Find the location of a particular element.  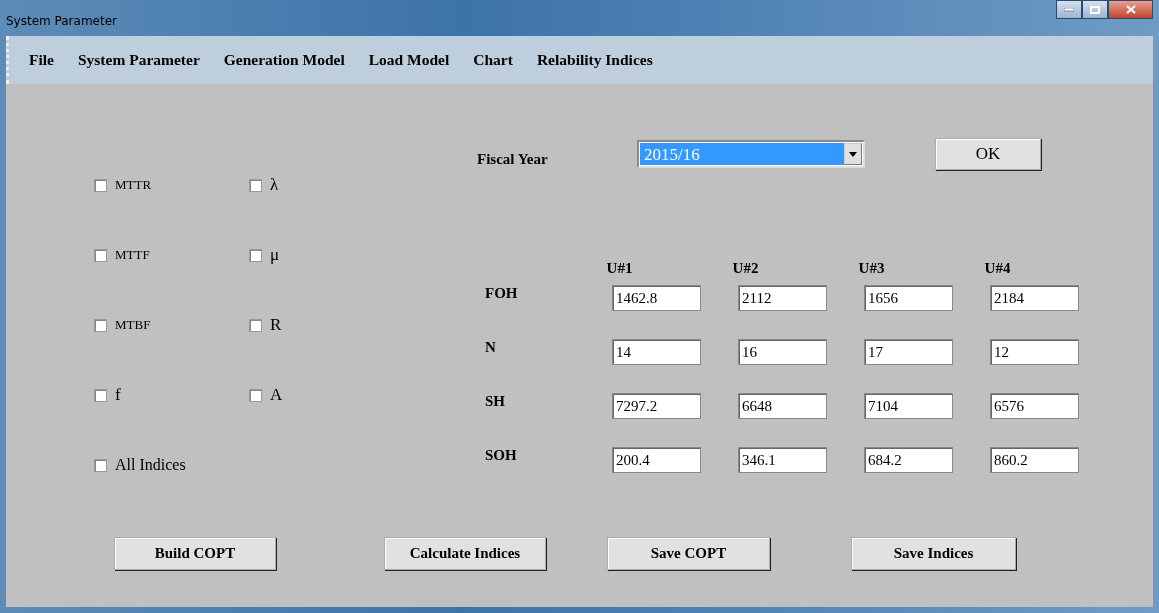

row-label: SOH is located at coordinates (501, 455).